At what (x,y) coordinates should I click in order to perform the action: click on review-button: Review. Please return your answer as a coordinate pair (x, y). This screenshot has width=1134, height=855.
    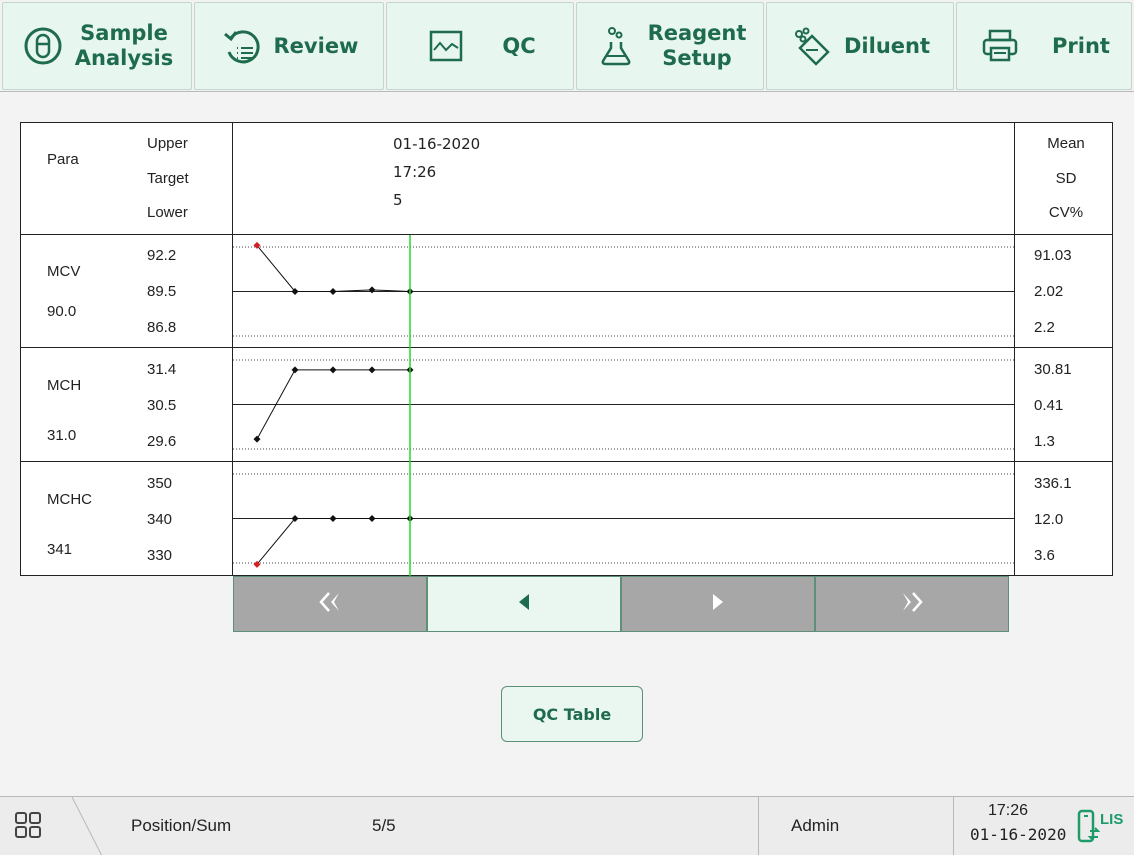
    Looking at the image, I should click on (289, 46).